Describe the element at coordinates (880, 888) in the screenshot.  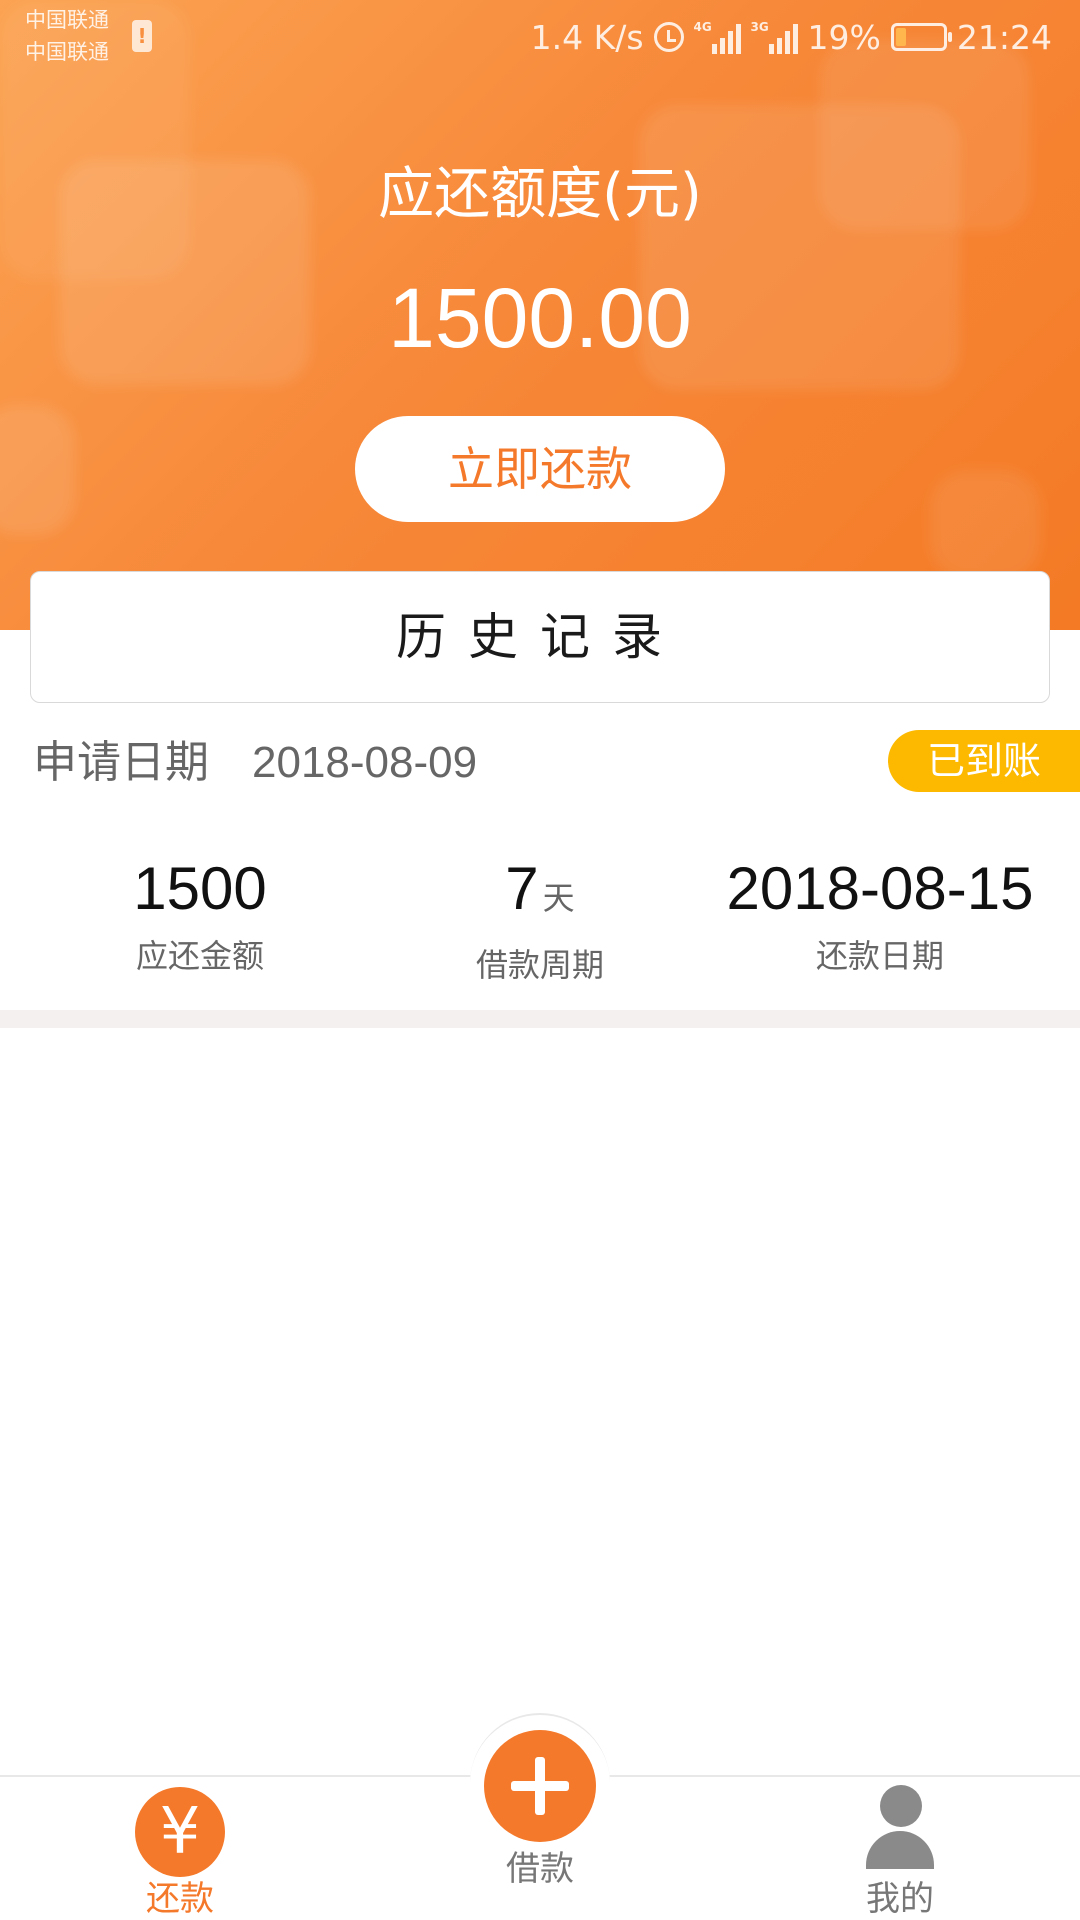
I see `due-date-value: 2018-08-15` at that location.